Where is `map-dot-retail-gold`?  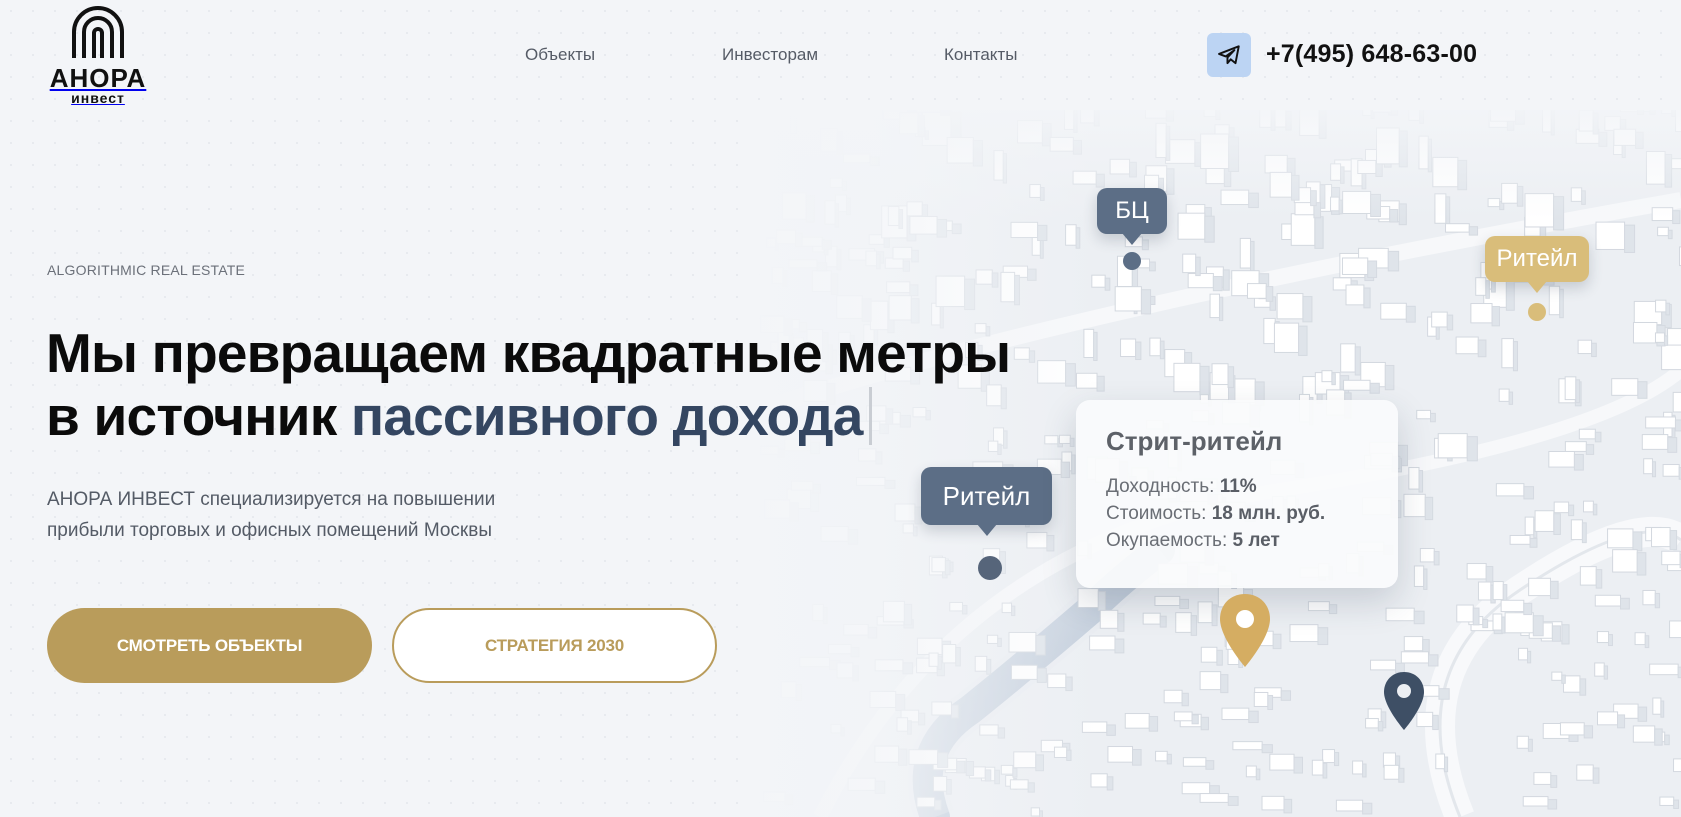 map-dot-retail-gold is located at coordinates (1537, 312).